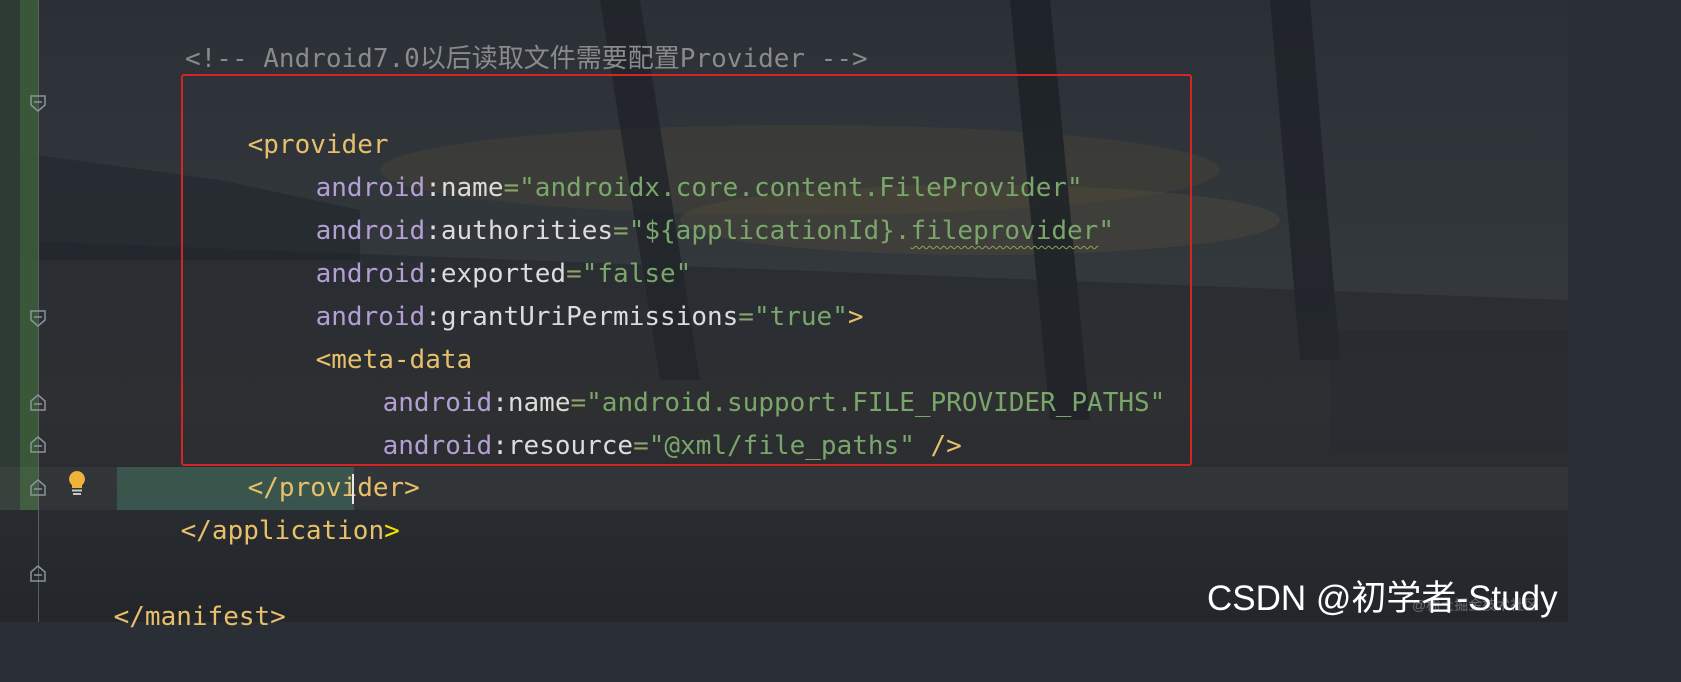 Image resolution: width=1681 pixels, height=682 pixels. Describe the element at coordinates (168, 592) in the screenshot. I see `code-line-manifest-close: </manifest>` at that location.